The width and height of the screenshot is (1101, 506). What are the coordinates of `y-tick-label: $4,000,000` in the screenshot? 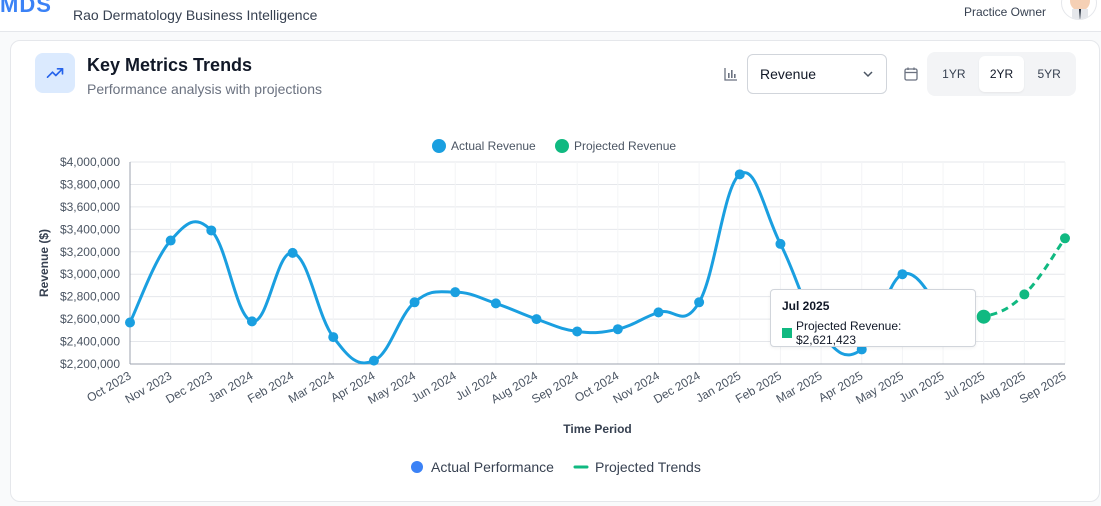 It's located at (90, 162).